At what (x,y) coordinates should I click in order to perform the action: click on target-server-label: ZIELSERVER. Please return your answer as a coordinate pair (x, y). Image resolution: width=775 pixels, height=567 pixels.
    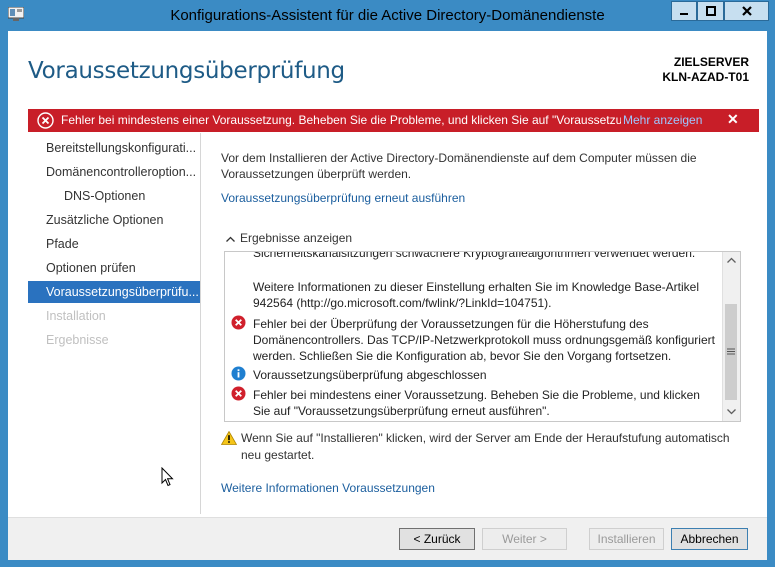
    Looking at the image, I should click on (711, 62).